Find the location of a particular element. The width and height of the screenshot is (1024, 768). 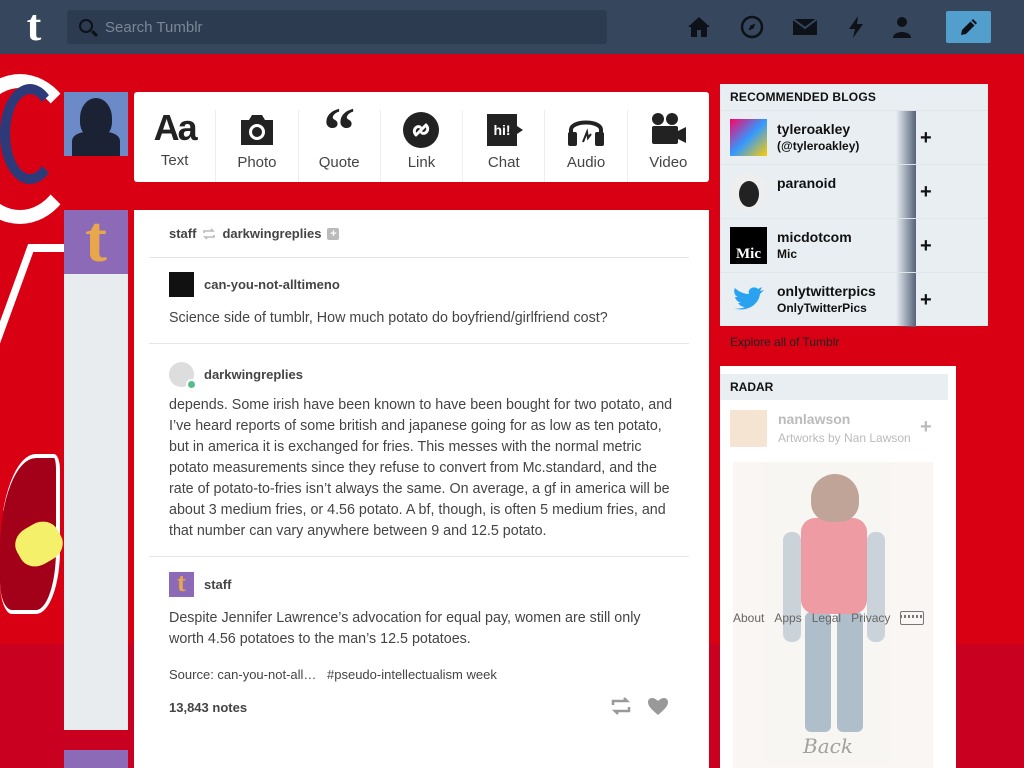

post-type-photo: Photo is located at coordinates (256, 146).